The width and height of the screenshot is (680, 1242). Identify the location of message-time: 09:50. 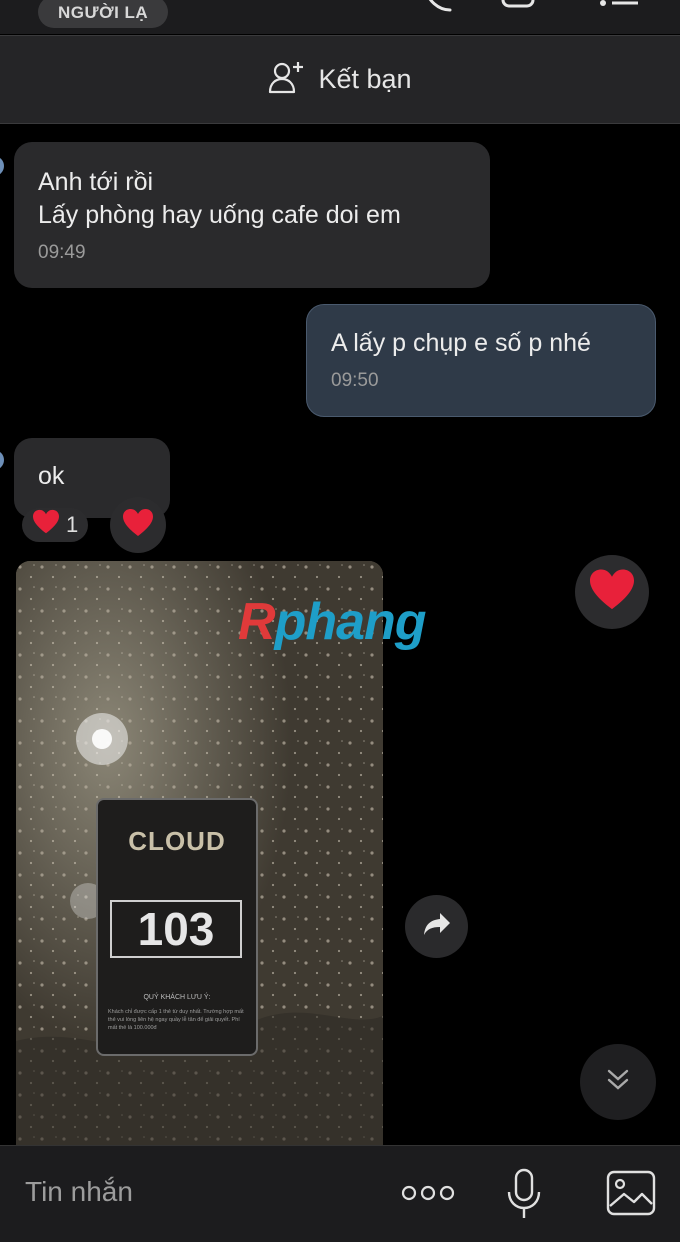
(355, 380).